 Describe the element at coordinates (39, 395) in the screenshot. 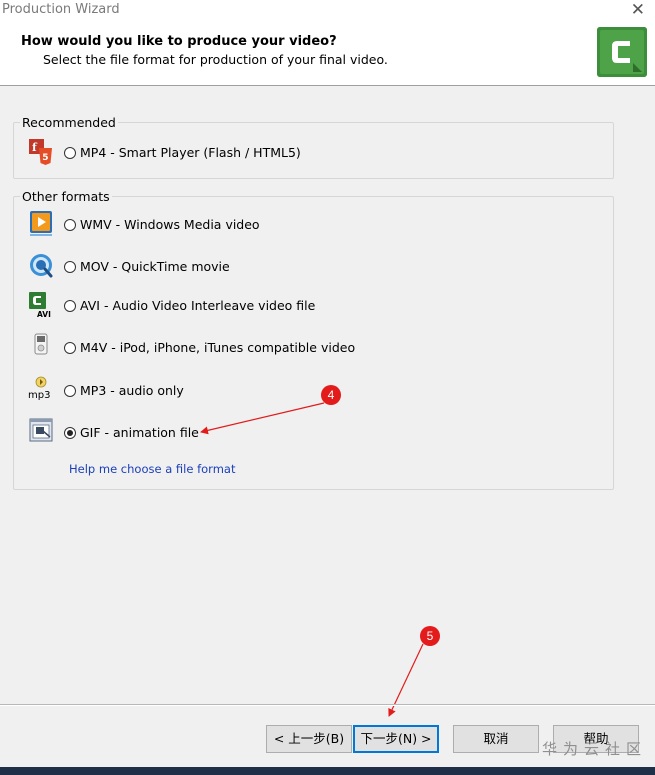

I see `svg-text: mp3` at that location.